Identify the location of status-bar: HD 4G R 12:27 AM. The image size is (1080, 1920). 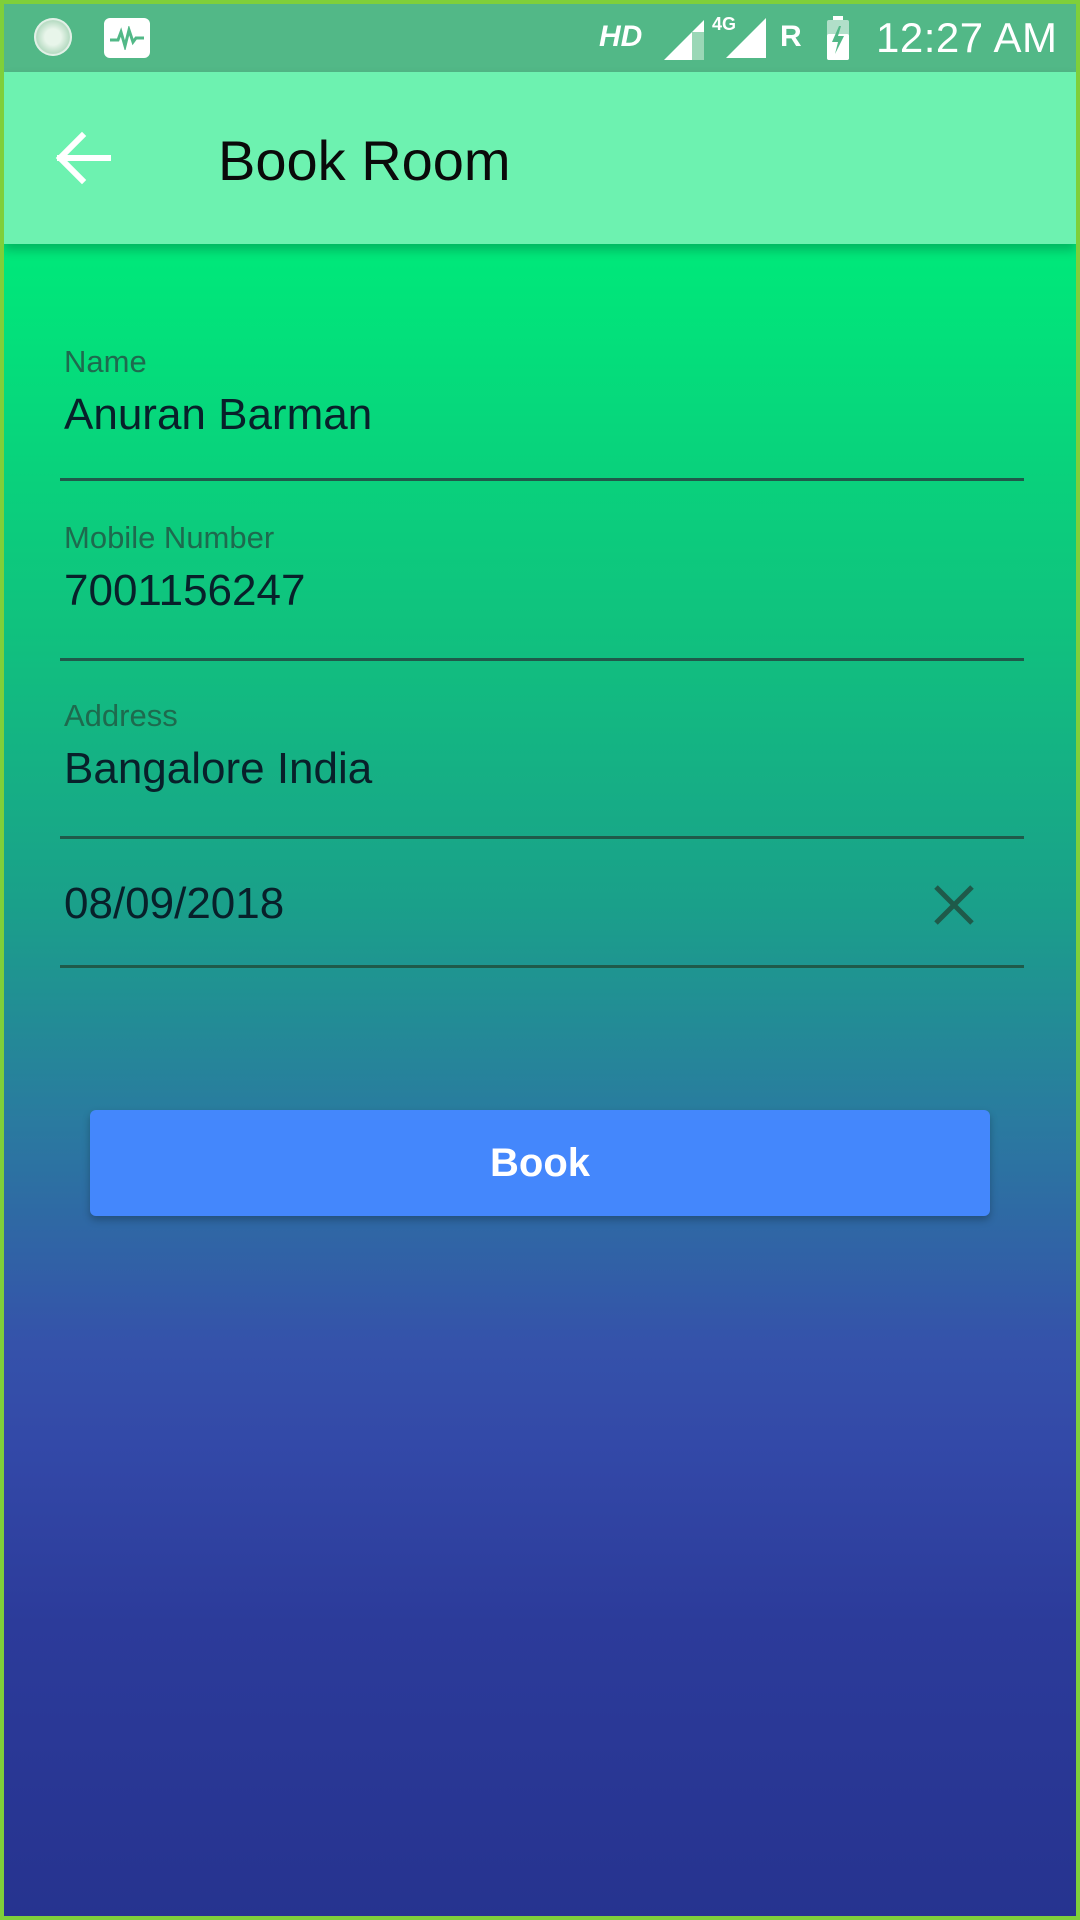
(540, 38).